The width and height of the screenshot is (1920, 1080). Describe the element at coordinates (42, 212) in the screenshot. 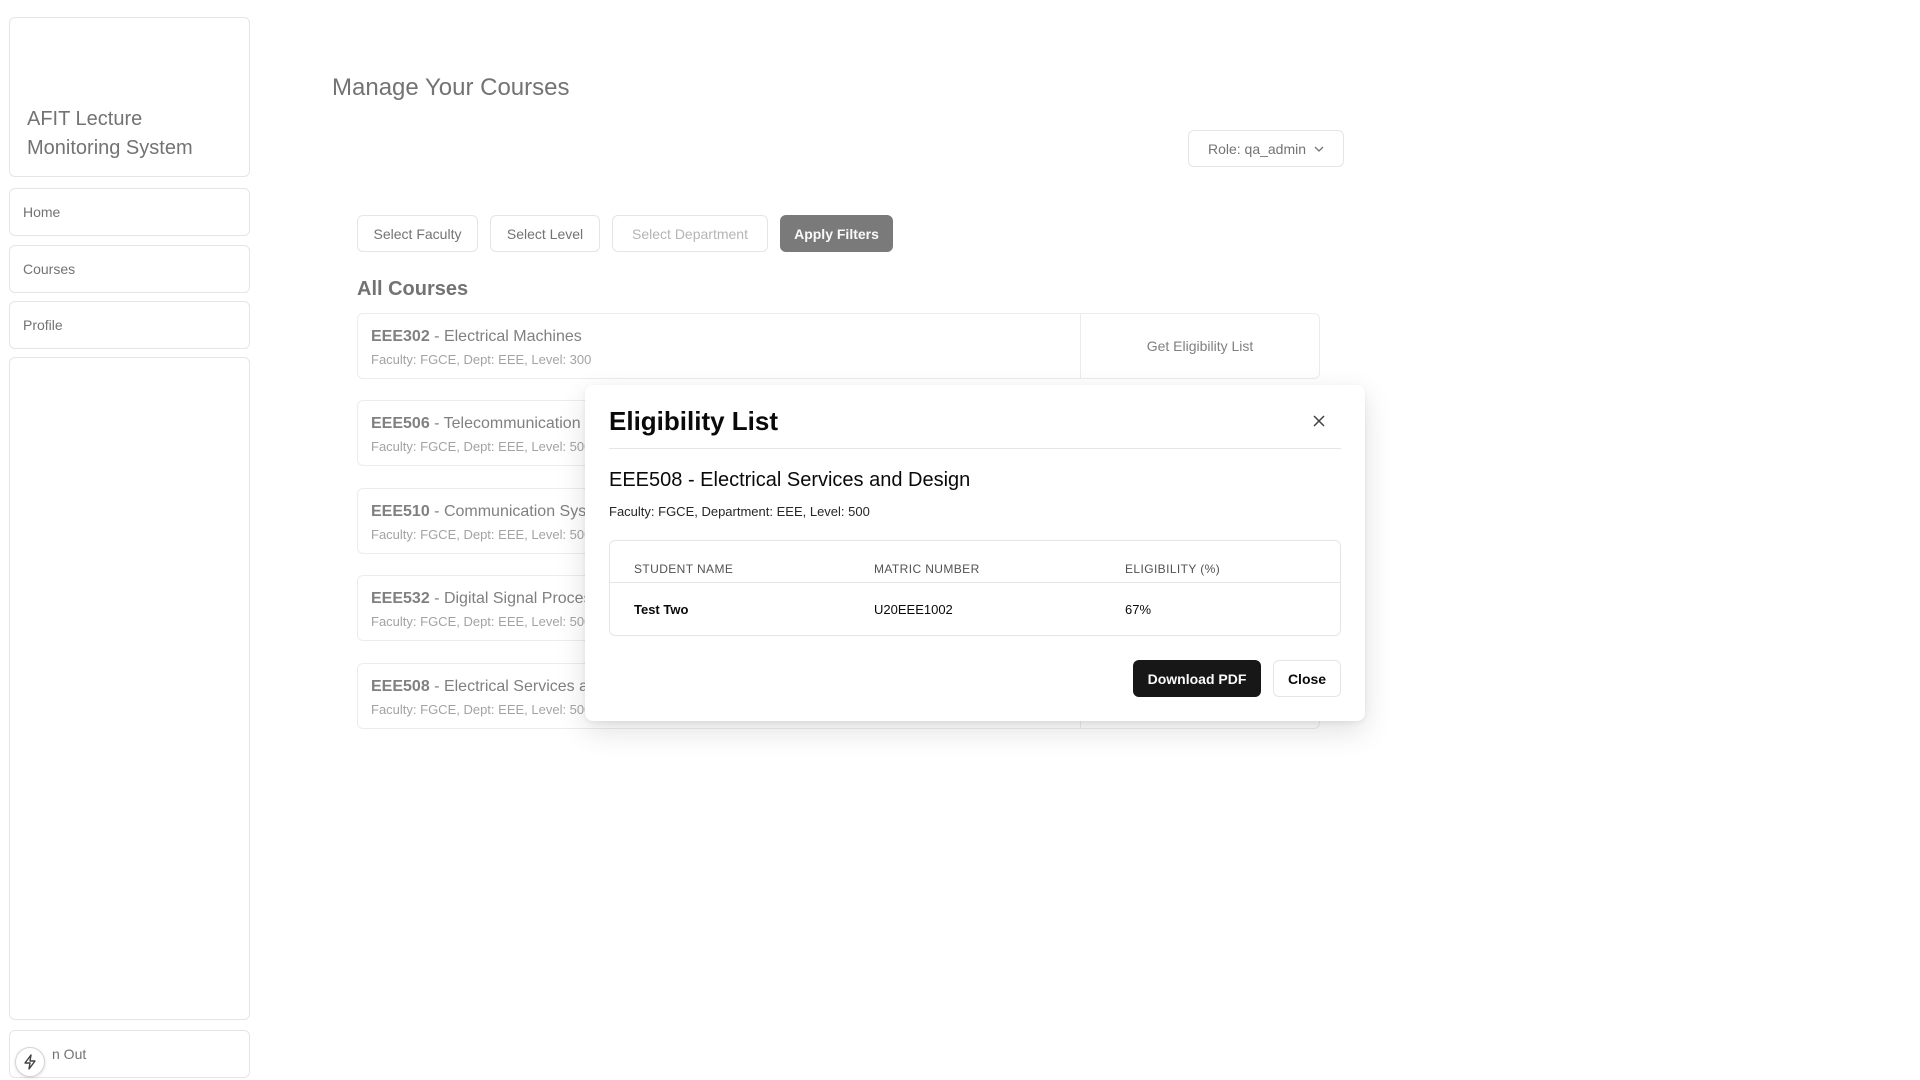

I see `sidebar-item-label: Home` at that location.